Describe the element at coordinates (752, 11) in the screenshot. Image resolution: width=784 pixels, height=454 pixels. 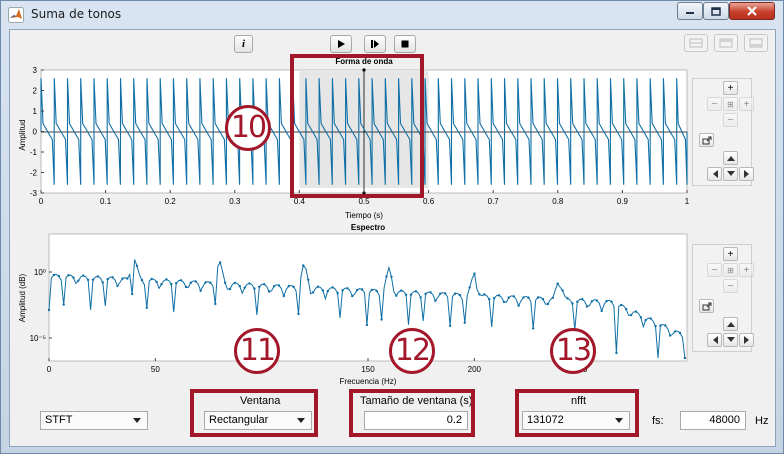
I see `close-button` at that location.